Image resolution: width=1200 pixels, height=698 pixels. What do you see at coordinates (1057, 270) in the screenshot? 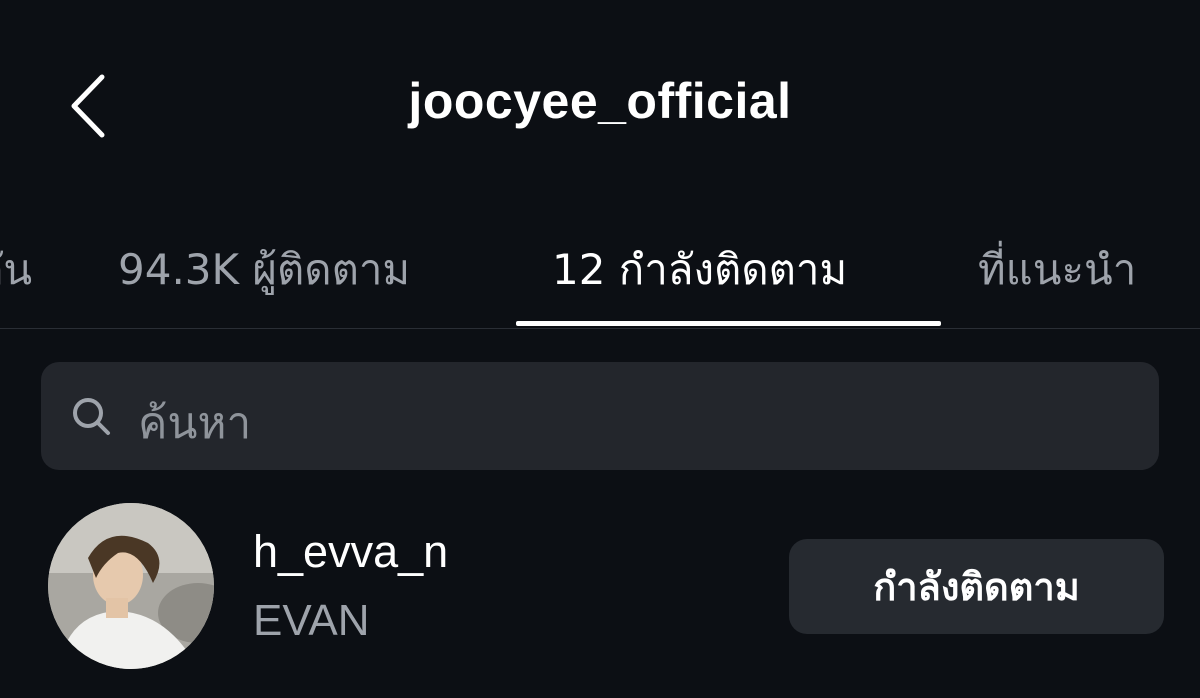
I see `tab-suggested: ที่แนะนำ` at bounding box center [1057, 270].